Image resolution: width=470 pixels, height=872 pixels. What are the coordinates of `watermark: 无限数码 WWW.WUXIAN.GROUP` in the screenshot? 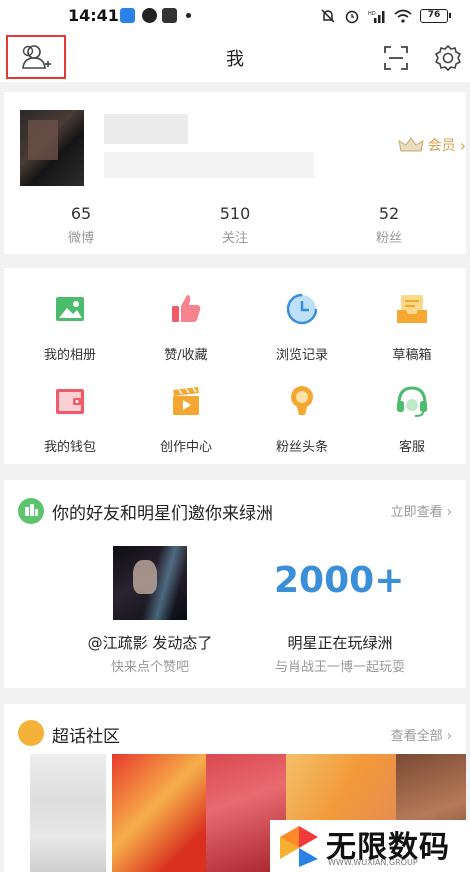 It's located at (370, 846).